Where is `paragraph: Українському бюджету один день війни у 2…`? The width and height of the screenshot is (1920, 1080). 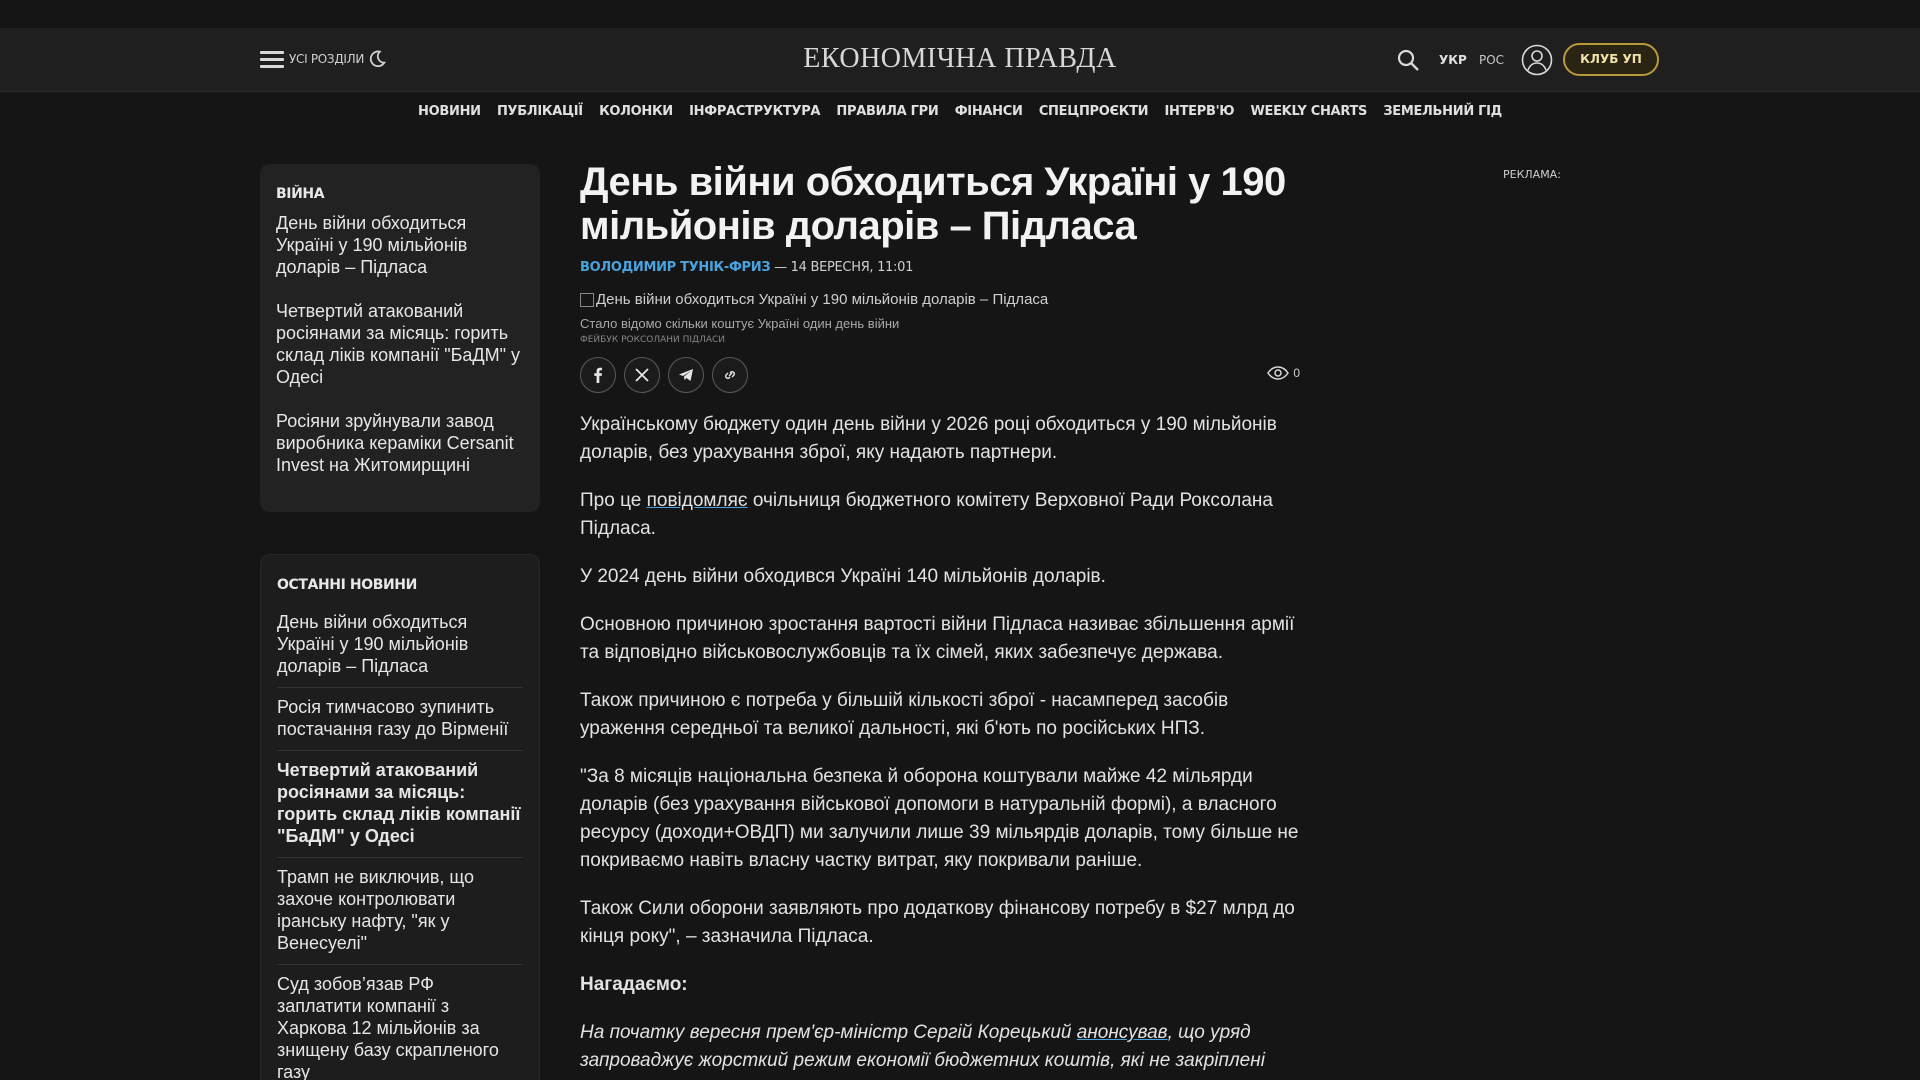 paragraph: Українському бюджету один день війни у 2… is located at coordinates (928, 438).